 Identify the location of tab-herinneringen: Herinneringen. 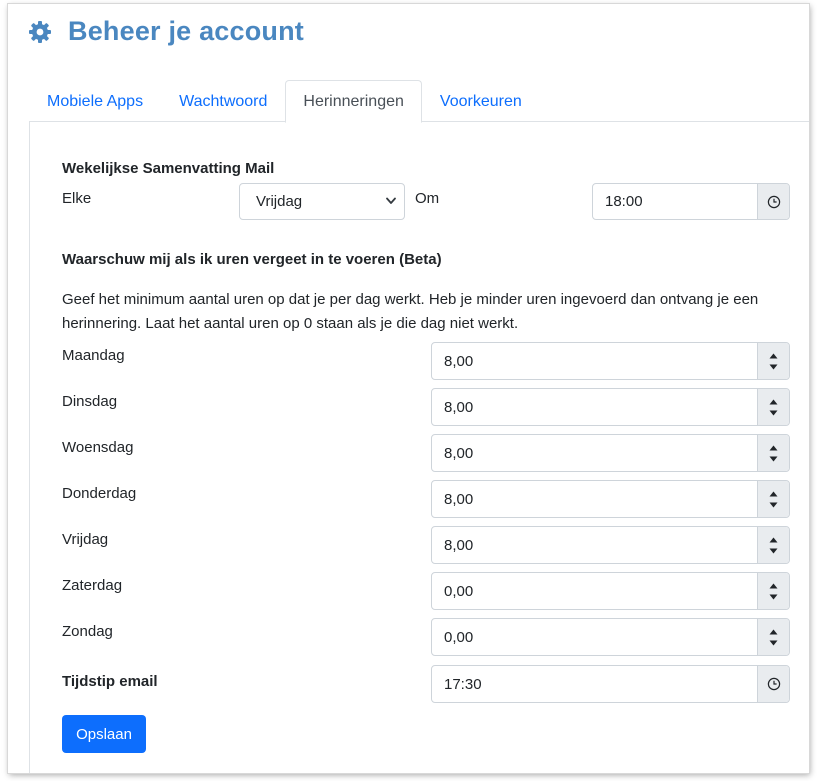
(353, 101).